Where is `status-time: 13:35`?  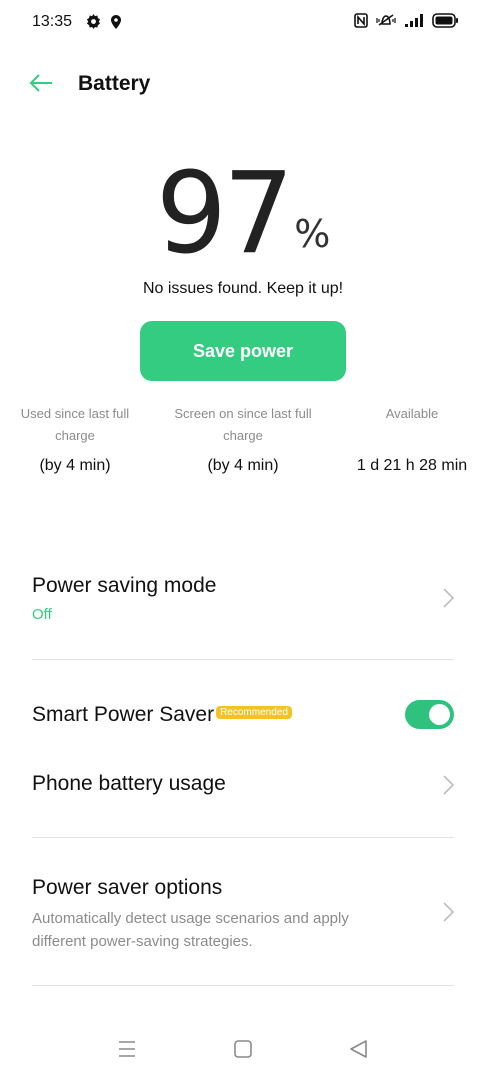 status-time: 13:35 is located at coordinates (52, 21).